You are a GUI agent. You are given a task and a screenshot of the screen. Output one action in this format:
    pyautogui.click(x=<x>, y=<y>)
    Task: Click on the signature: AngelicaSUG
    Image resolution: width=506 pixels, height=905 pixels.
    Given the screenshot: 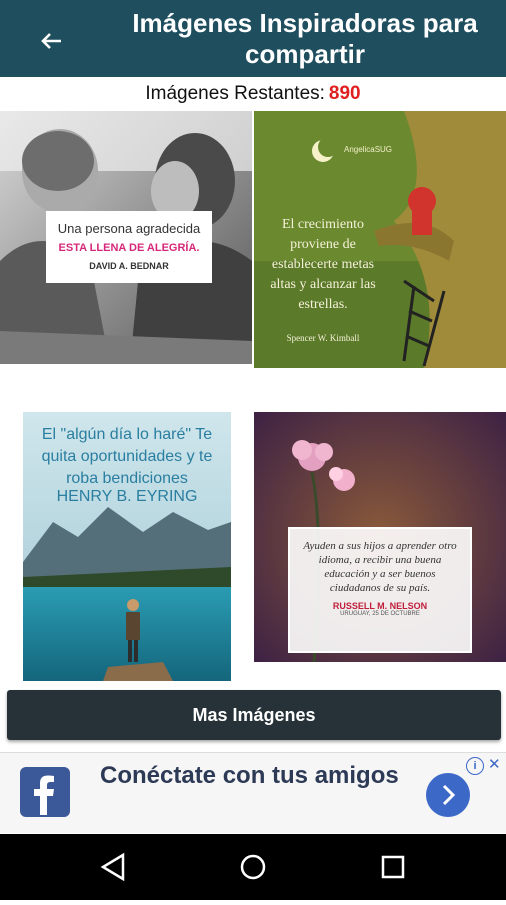 What is the action you would take?
    pyautogui.click(x=368, y=149)
    